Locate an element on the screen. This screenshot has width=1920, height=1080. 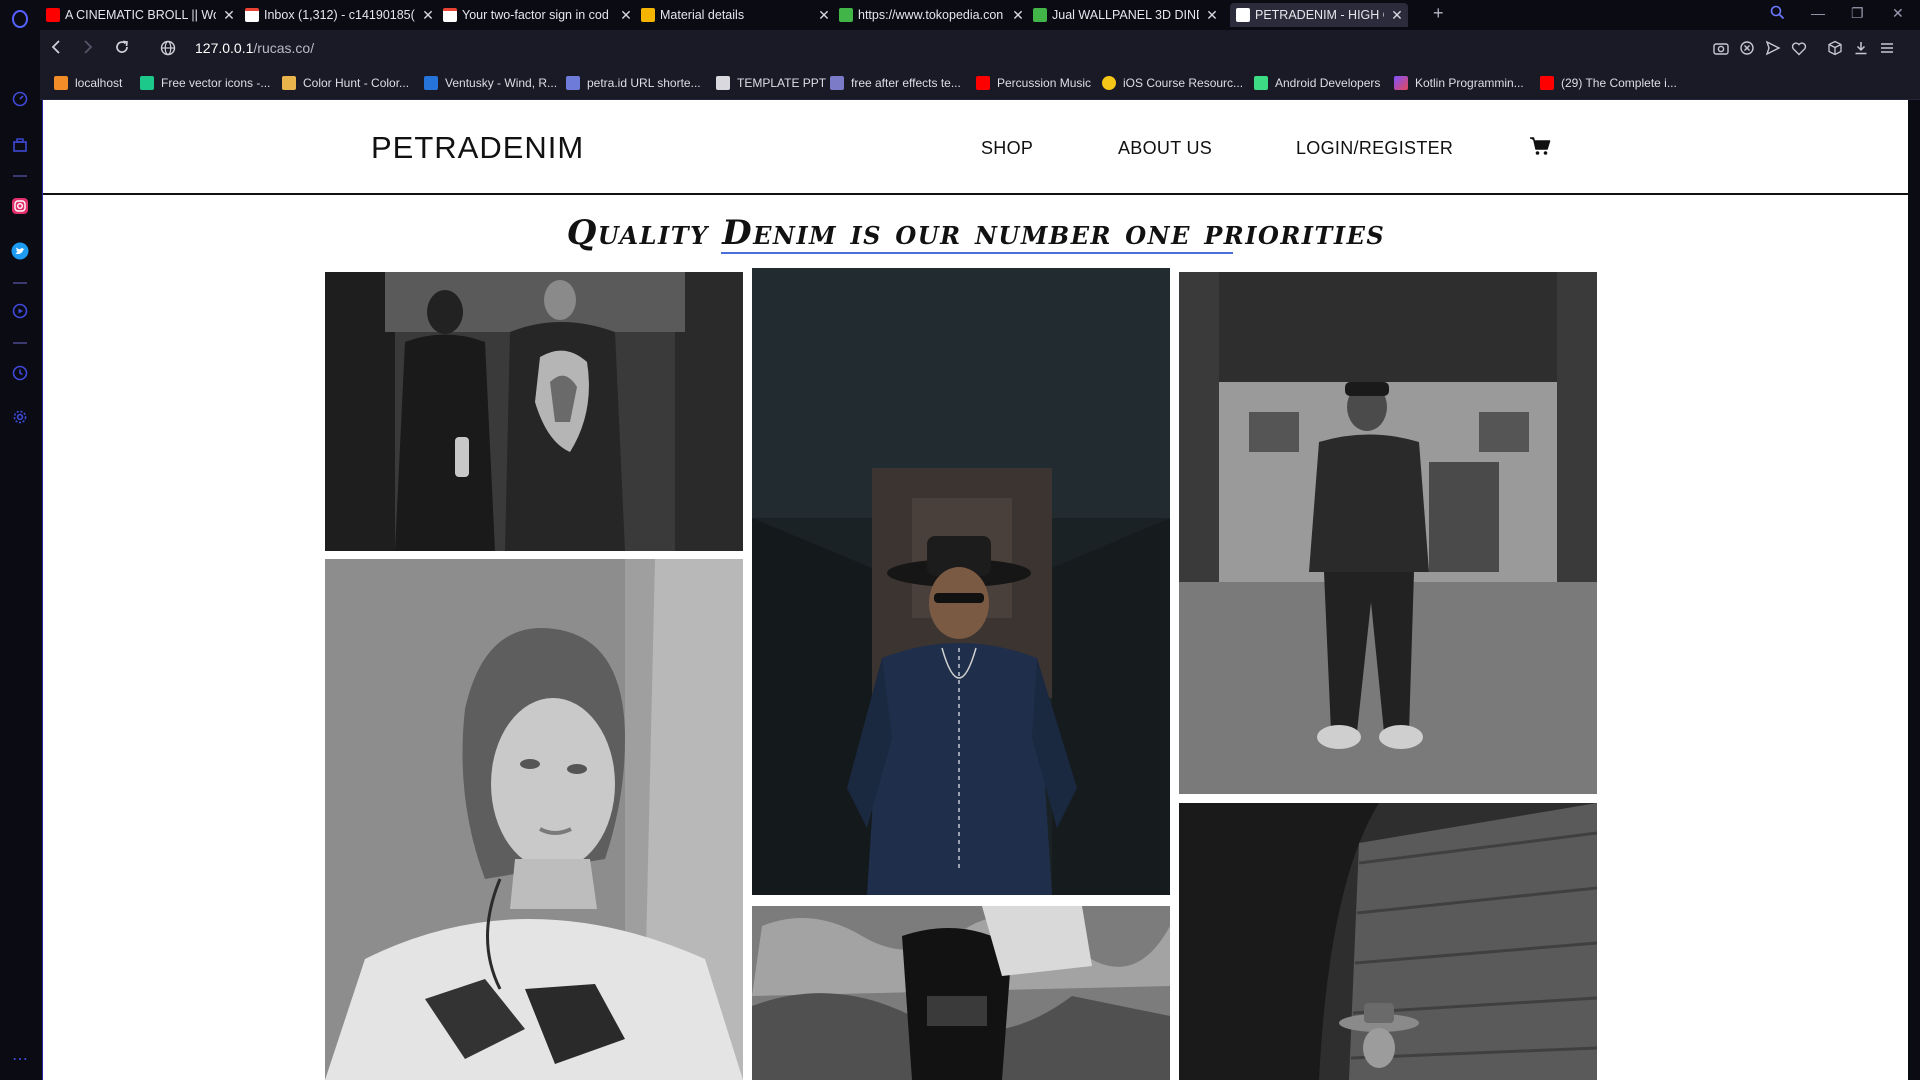
gallery-photo-couple-street is located at coordinates (534, 411).